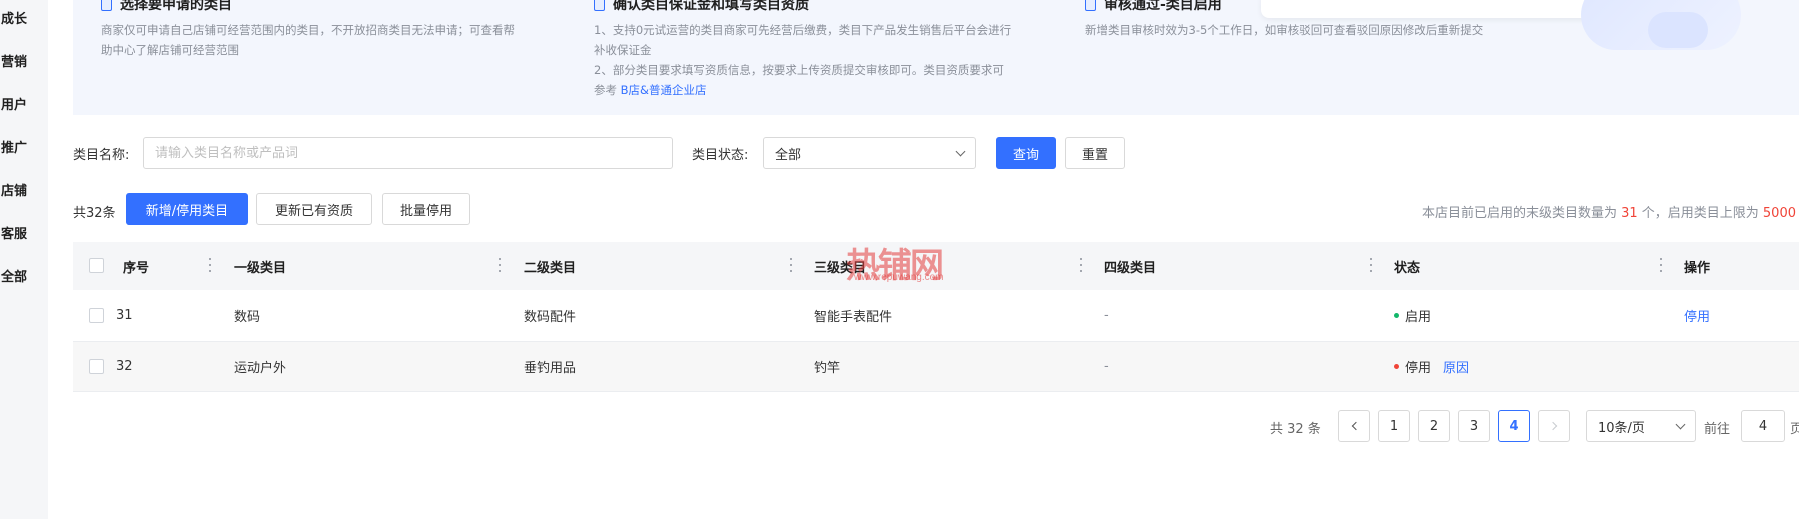 The image size is (1799, 519). What do you see at coordinates (314, 209) in the screenshot?
I see `update-qualification-button: 更新已有资质` at bounding box center [314, 209].